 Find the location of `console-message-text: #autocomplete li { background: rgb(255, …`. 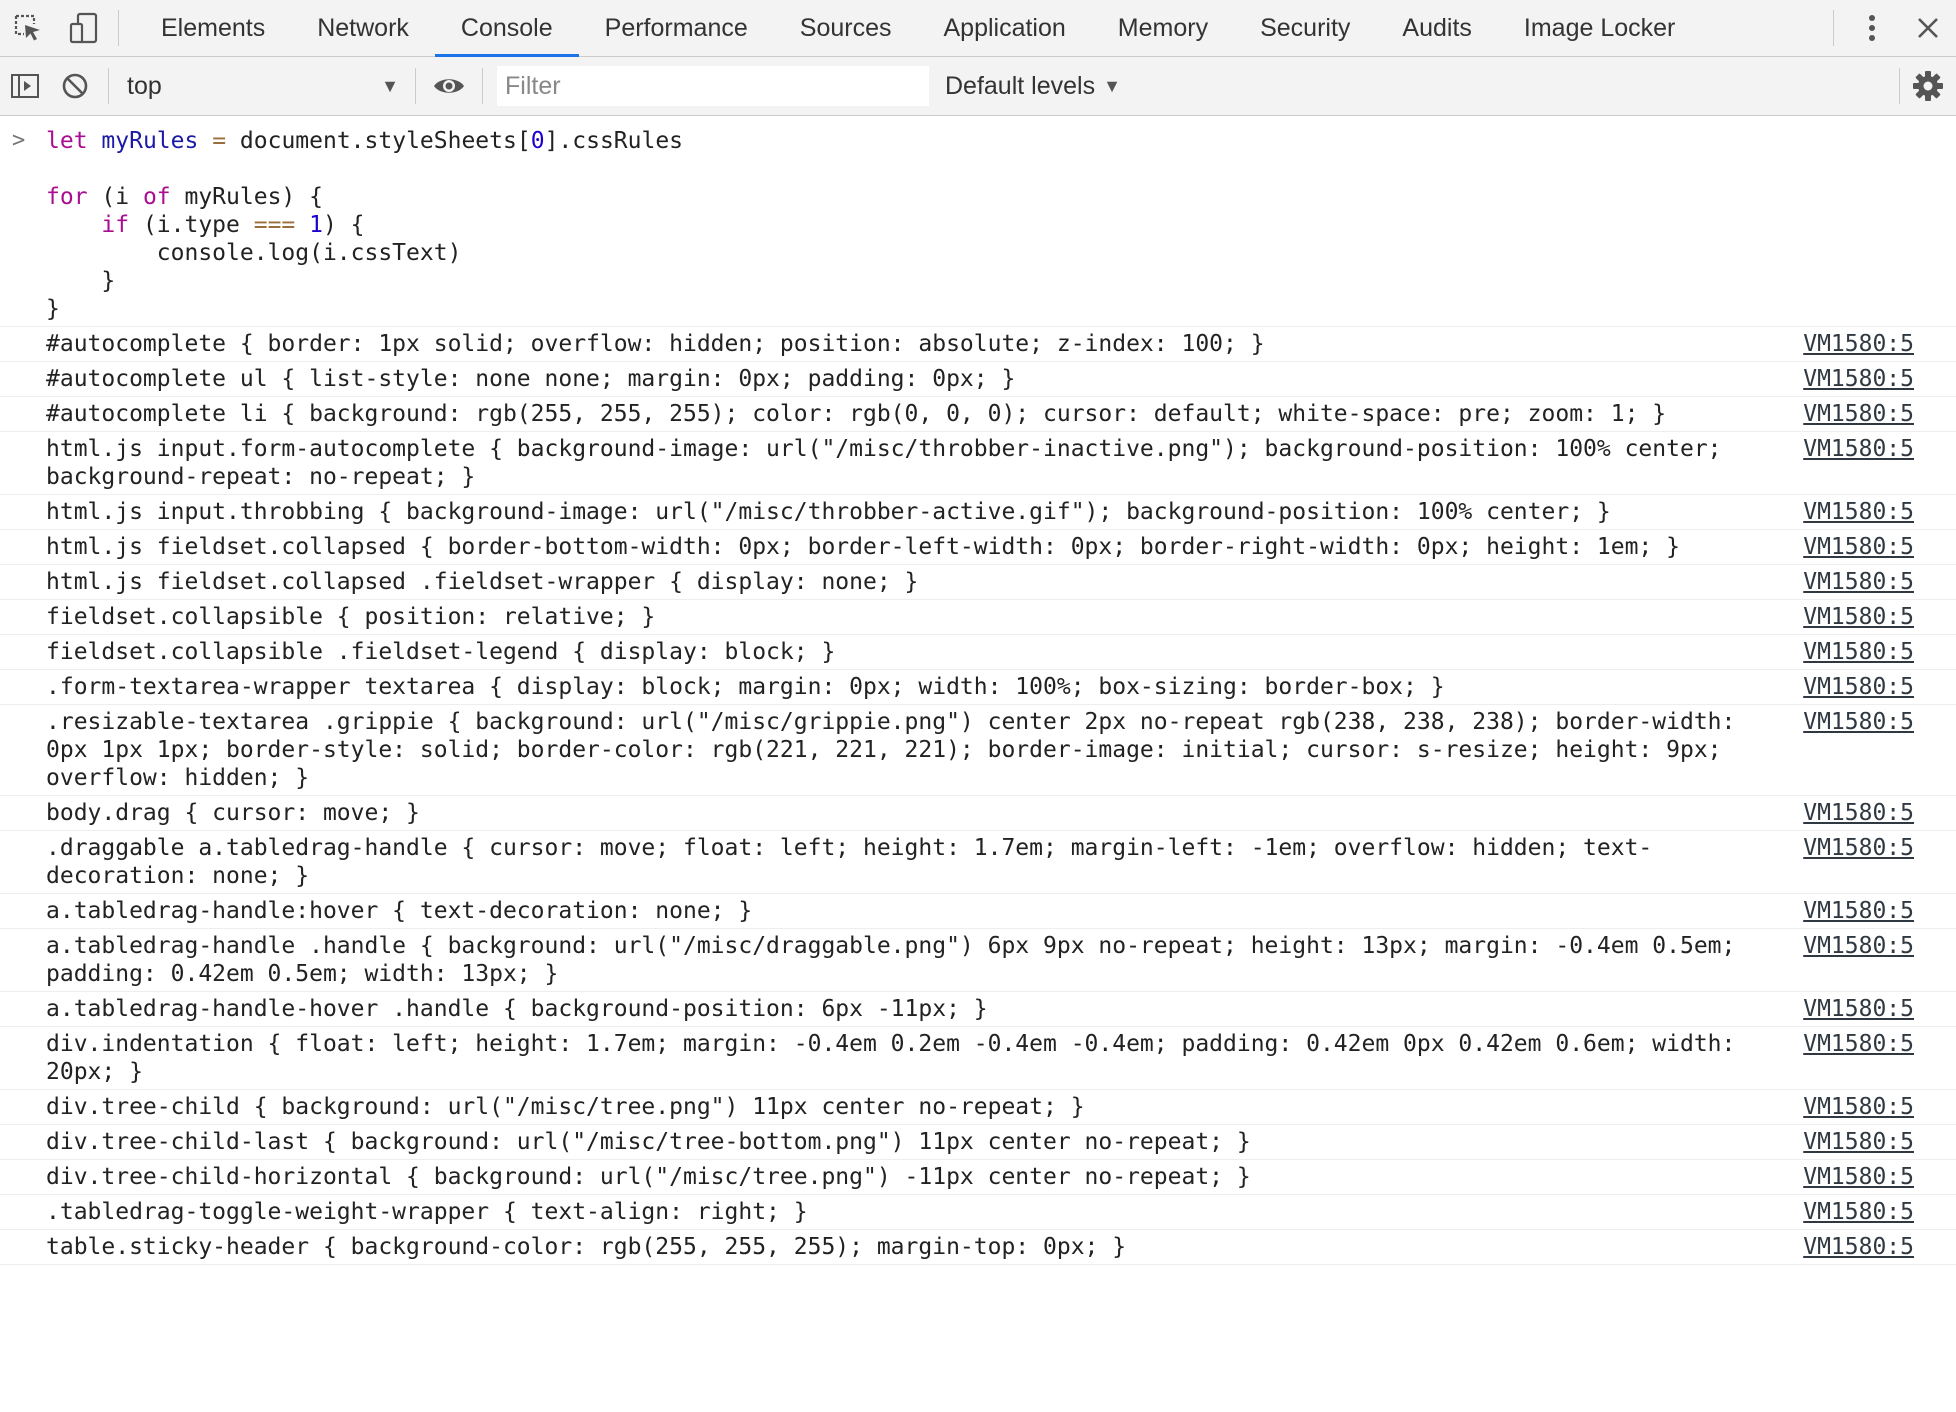

console-message-text: #autocomplete li { background: rgb(255, … is located at coordinates (856, 414).